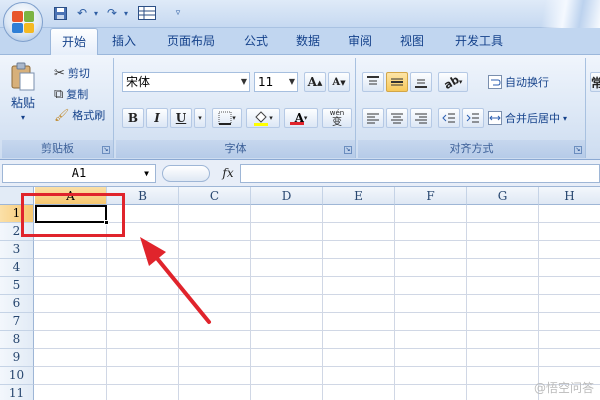  What do you see at coordinates (74, 41) in the screenshot?
I see `tab-home: 开始` at bounding box center [74, 41].